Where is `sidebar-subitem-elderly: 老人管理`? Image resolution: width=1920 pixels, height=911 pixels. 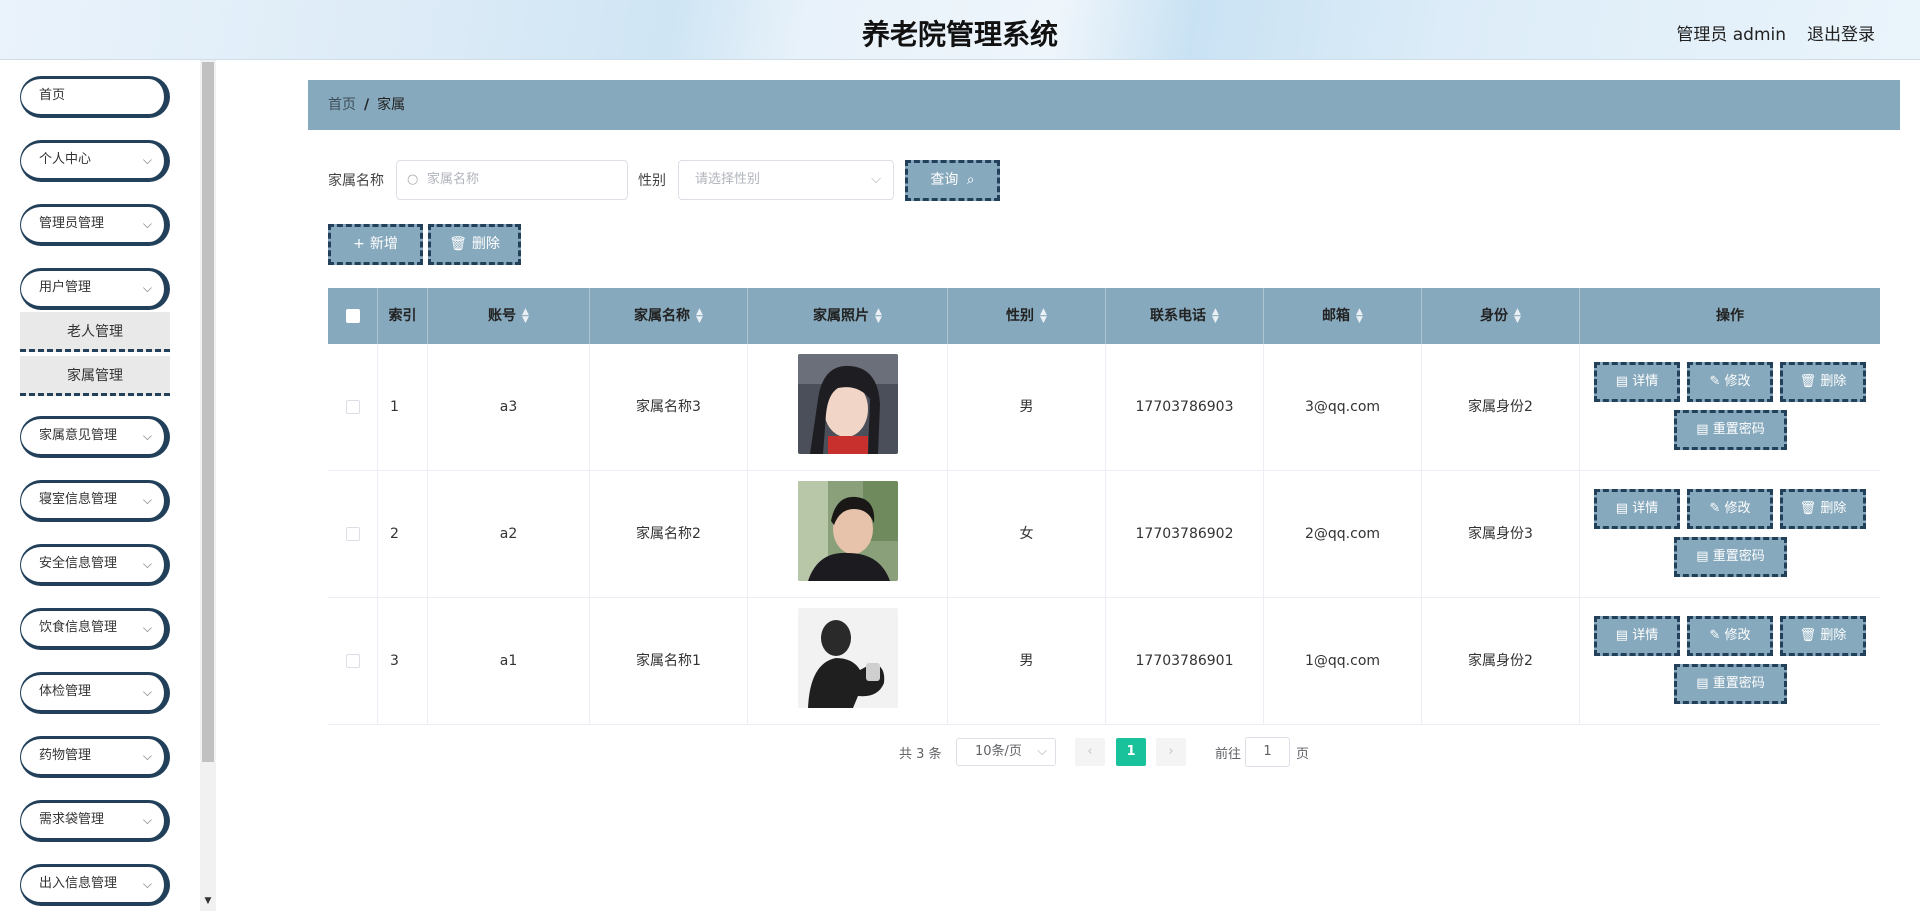 sidebar-subitem-elderly: 老人管理 is located at coordinates (95, 332).